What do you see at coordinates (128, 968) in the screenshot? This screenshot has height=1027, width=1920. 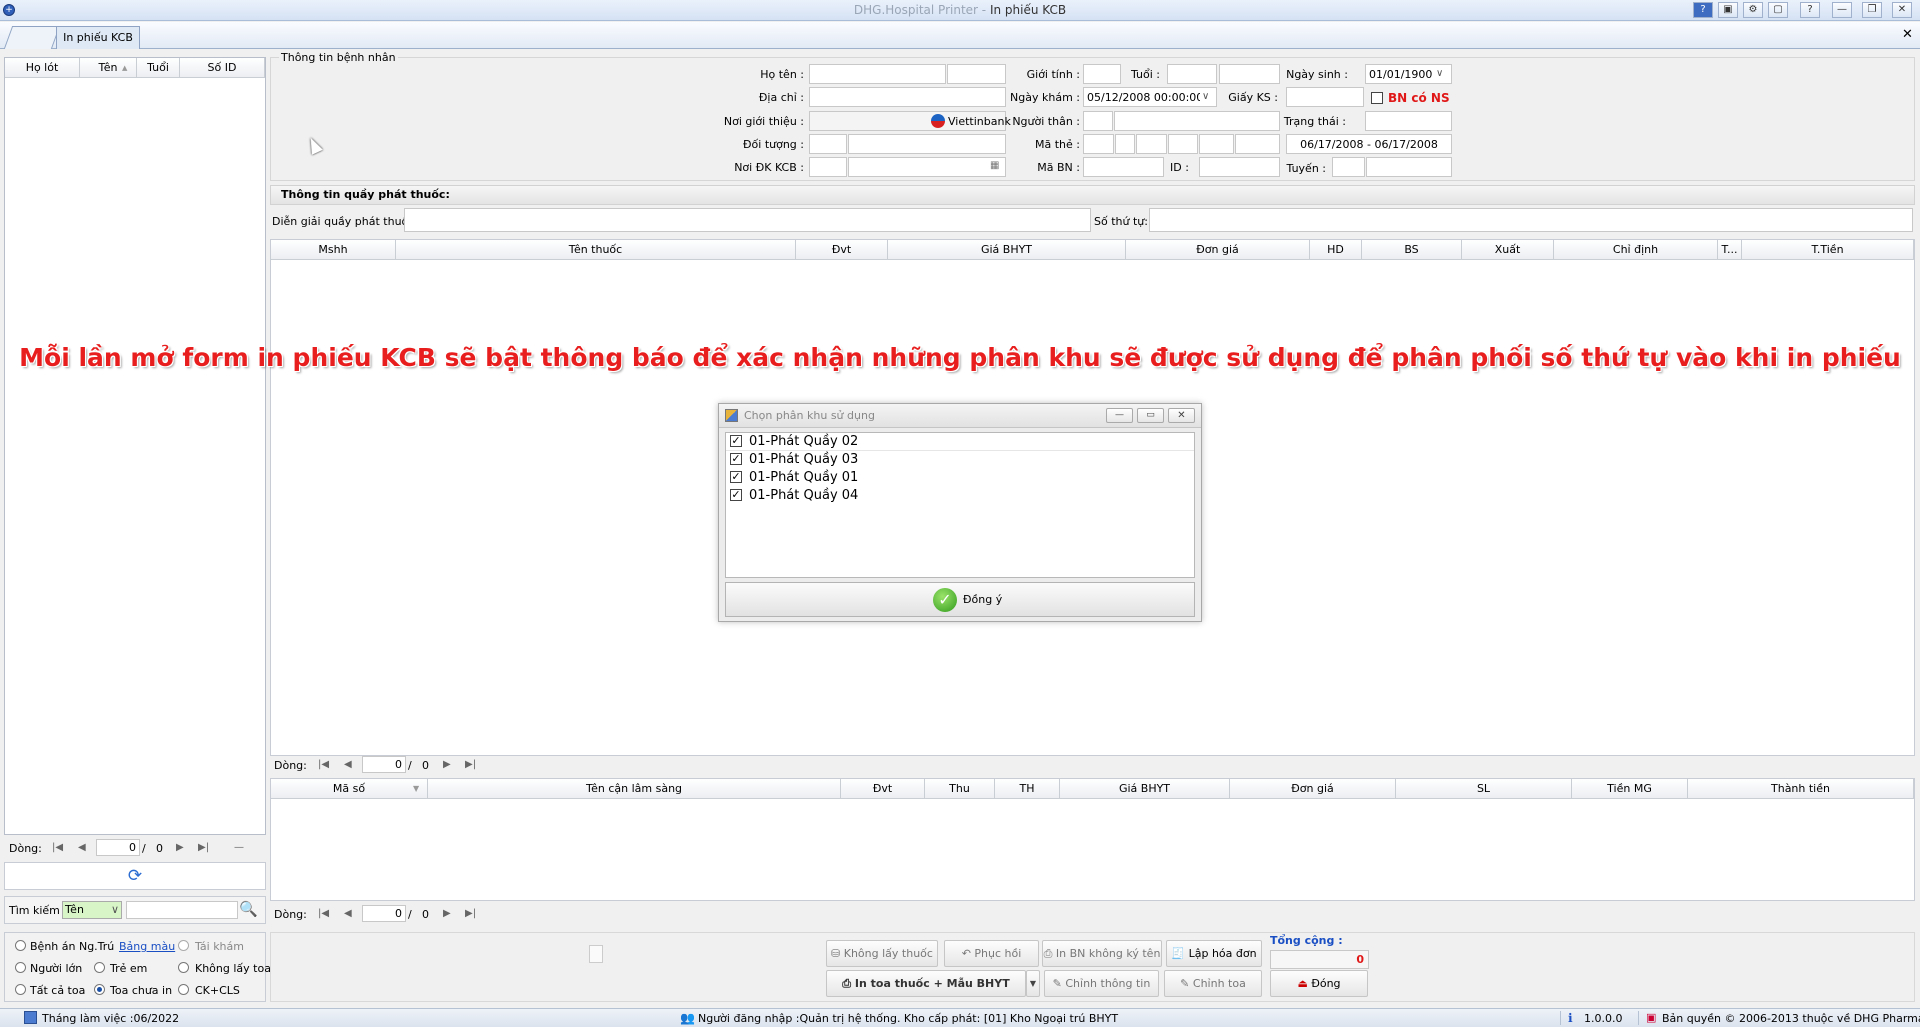 I see `filter-label-tre-em: Trẻ em` at bounding box center [128, 968].